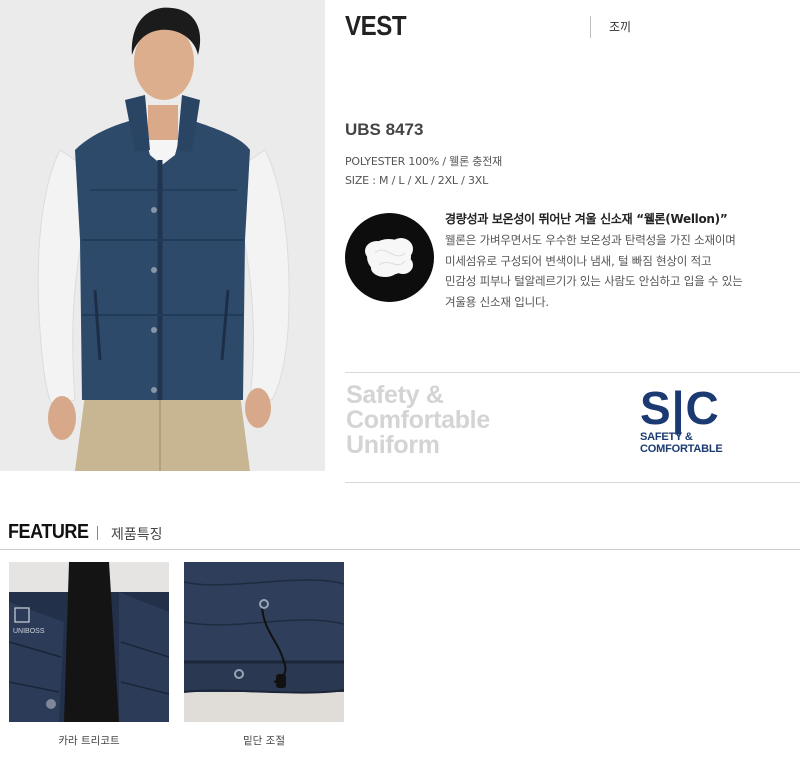 The image size is (800, 761). What do you see at coordinates (395, 395) in the screenshot?
I see `tagline-line: Safety &` at bounding box center [395, 395].